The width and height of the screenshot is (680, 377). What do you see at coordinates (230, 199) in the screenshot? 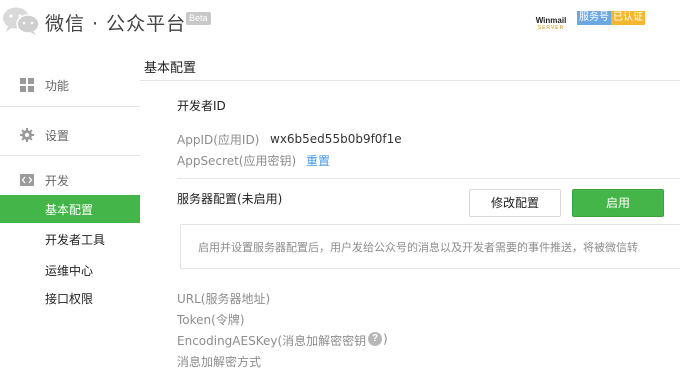
I see `server-config-heading: 服务器配置(未启用)` at bounding box center [230, 199].